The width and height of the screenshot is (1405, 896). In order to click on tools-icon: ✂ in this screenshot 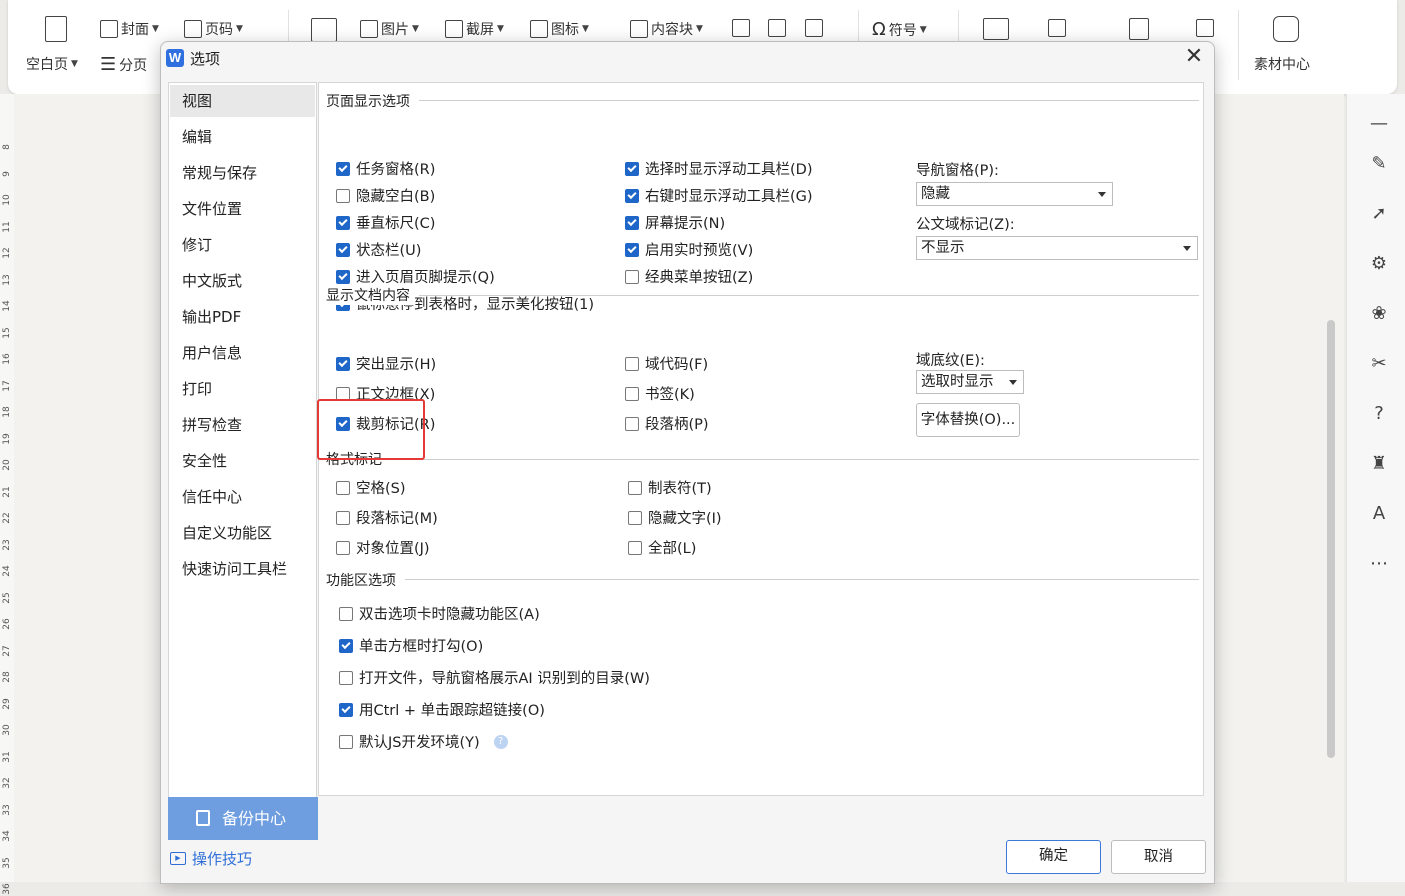, I will do `click(1379, 364)`.